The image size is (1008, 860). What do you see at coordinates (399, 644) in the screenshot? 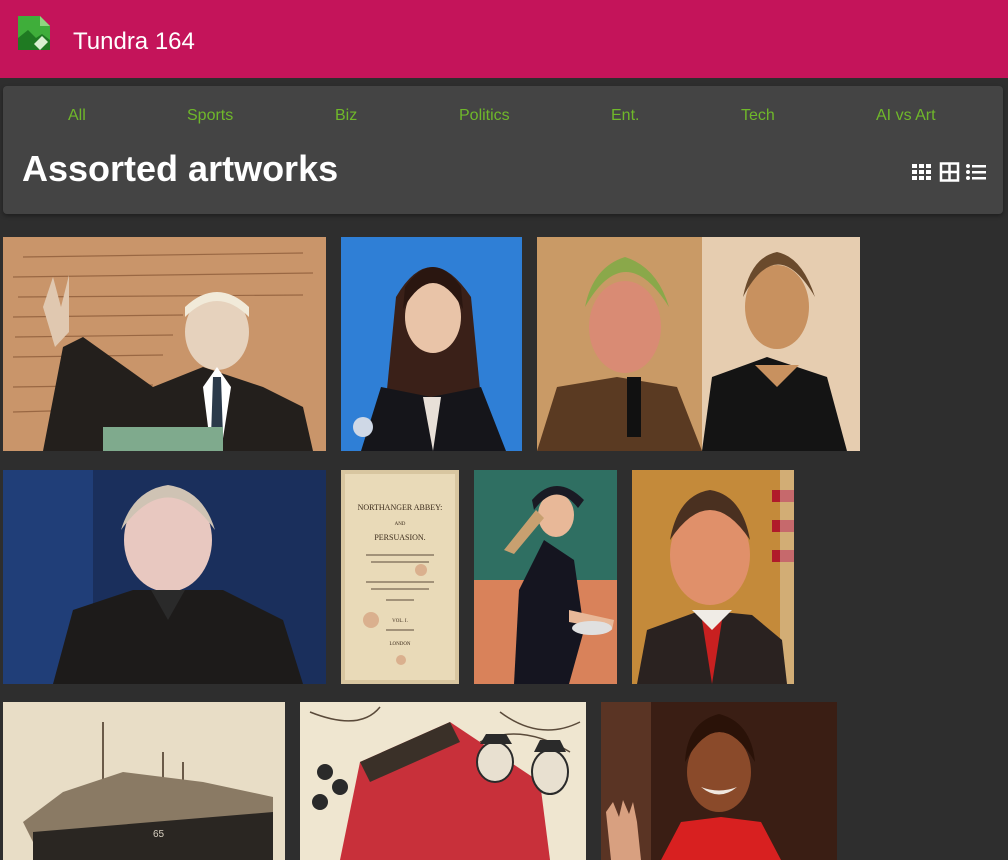
I see `book-title-line: LONDON` at bounding box center [399, 644].